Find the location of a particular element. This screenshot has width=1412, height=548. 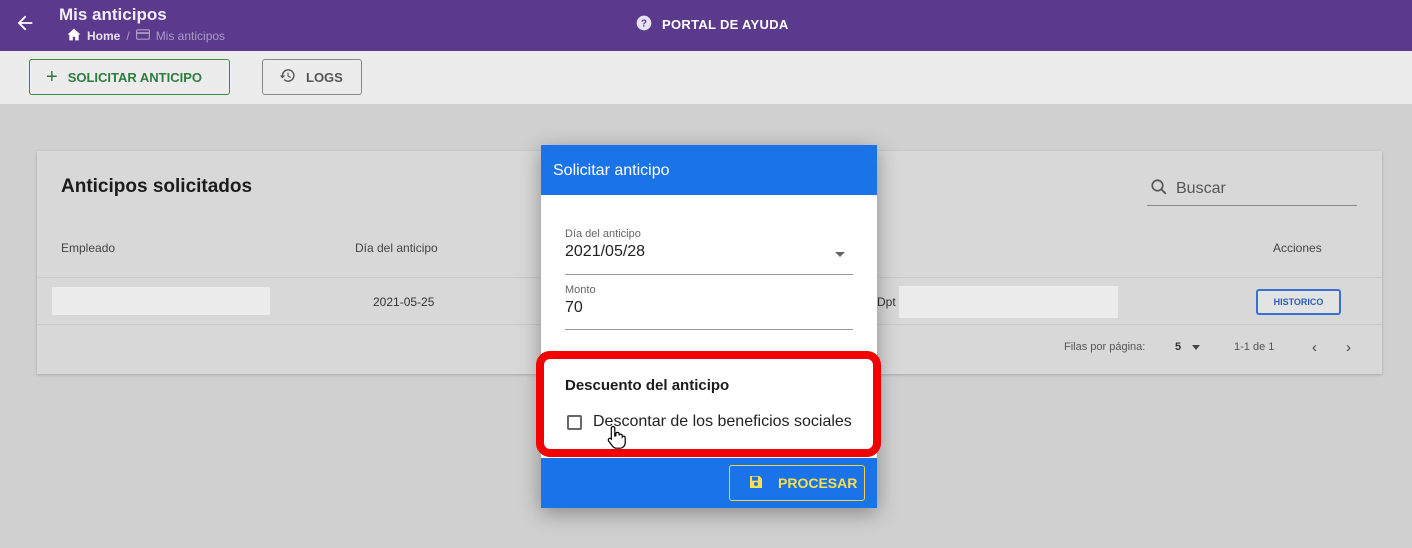

breadcrumb: Home / Mis anticipos is located at coordinates (146, 36).